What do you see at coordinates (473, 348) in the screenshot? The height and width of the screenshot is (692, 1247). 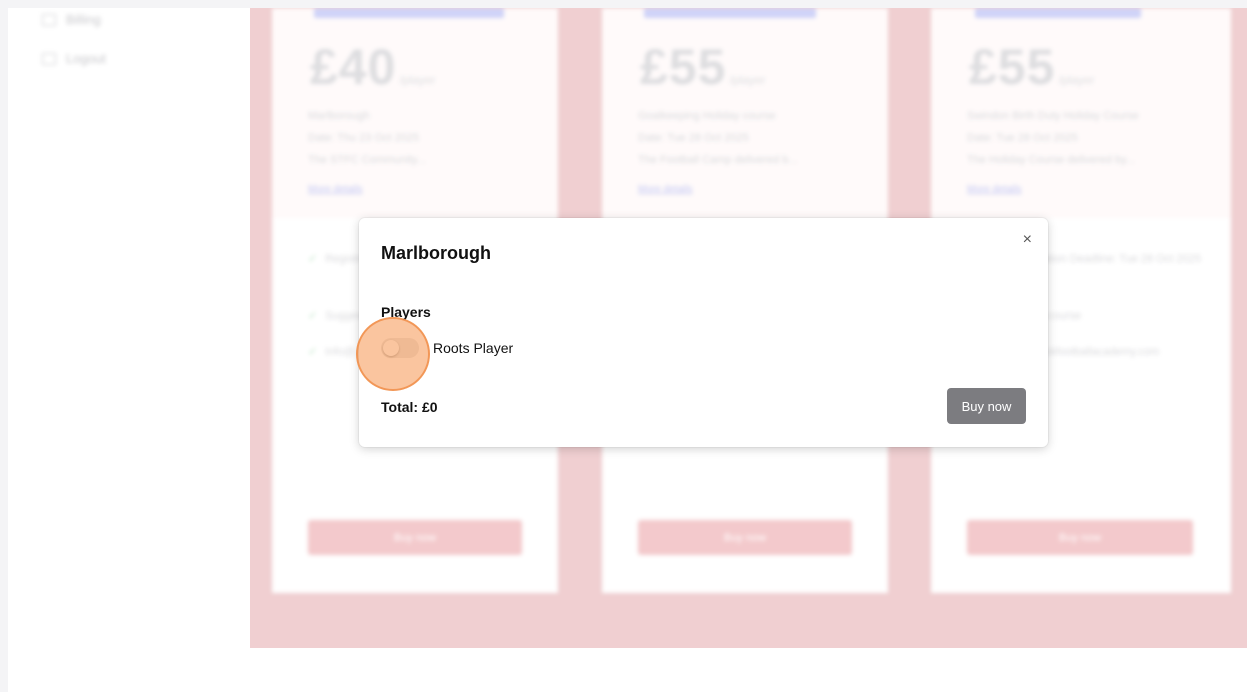 I see `player-name: Roots Player` at bounding box center [473, 348].